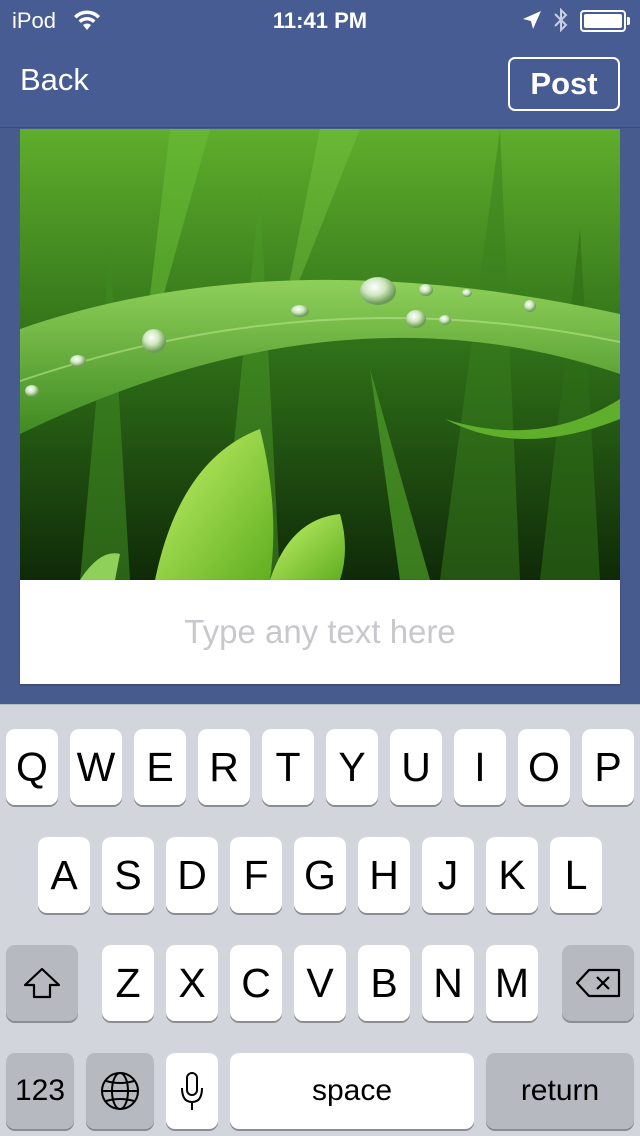 The width and height of the screenshot is (640, 1136). Describe the element at coordinates (192, 875) in the screenshot. I see `key-d: D` at that location.